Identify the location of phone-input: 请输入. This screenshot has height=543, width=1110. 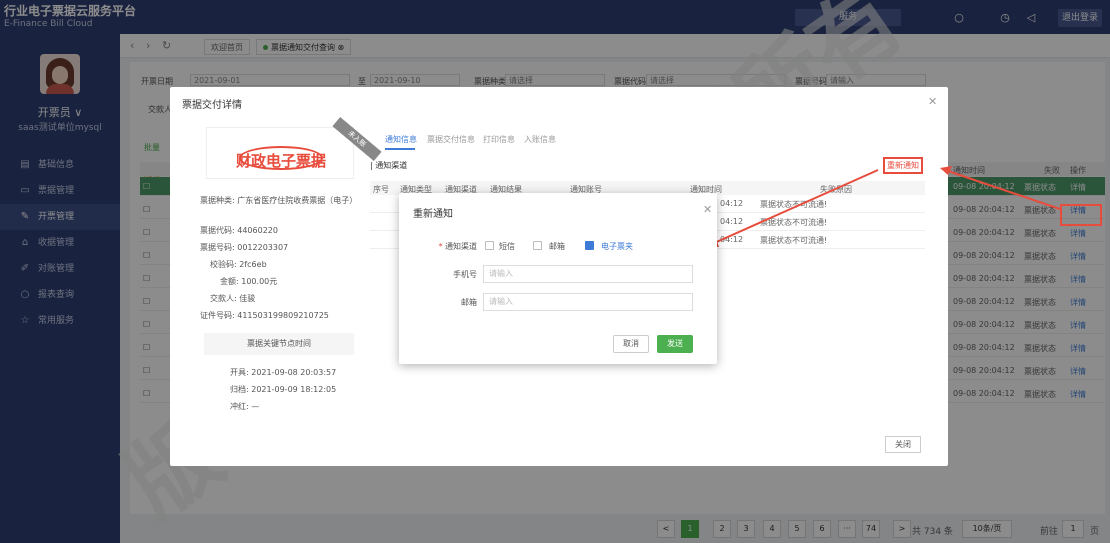
(588, 274).